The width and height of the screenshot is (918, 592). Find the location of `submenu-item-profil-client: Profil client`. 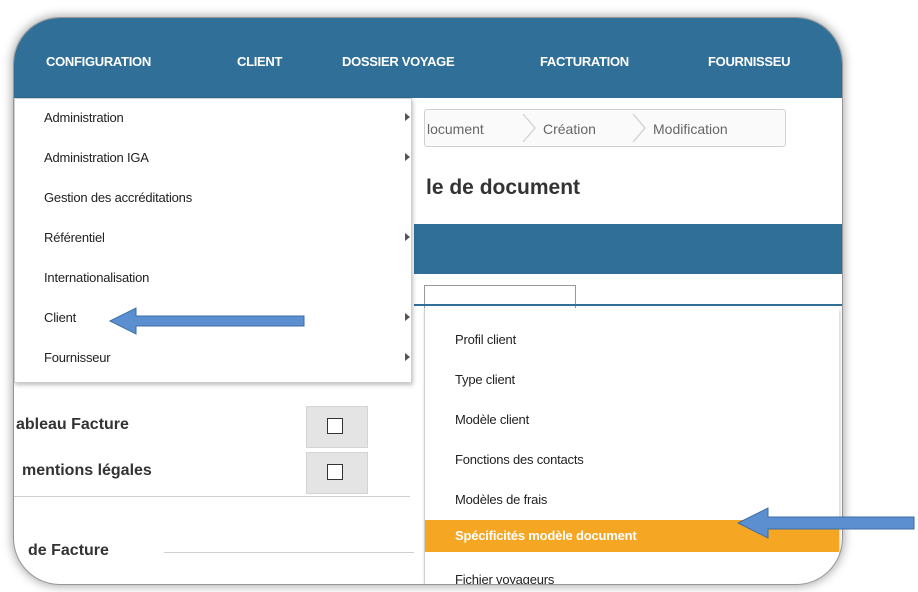

submenu-item-profil-client: Profil client is located at coordinates (632, 340).